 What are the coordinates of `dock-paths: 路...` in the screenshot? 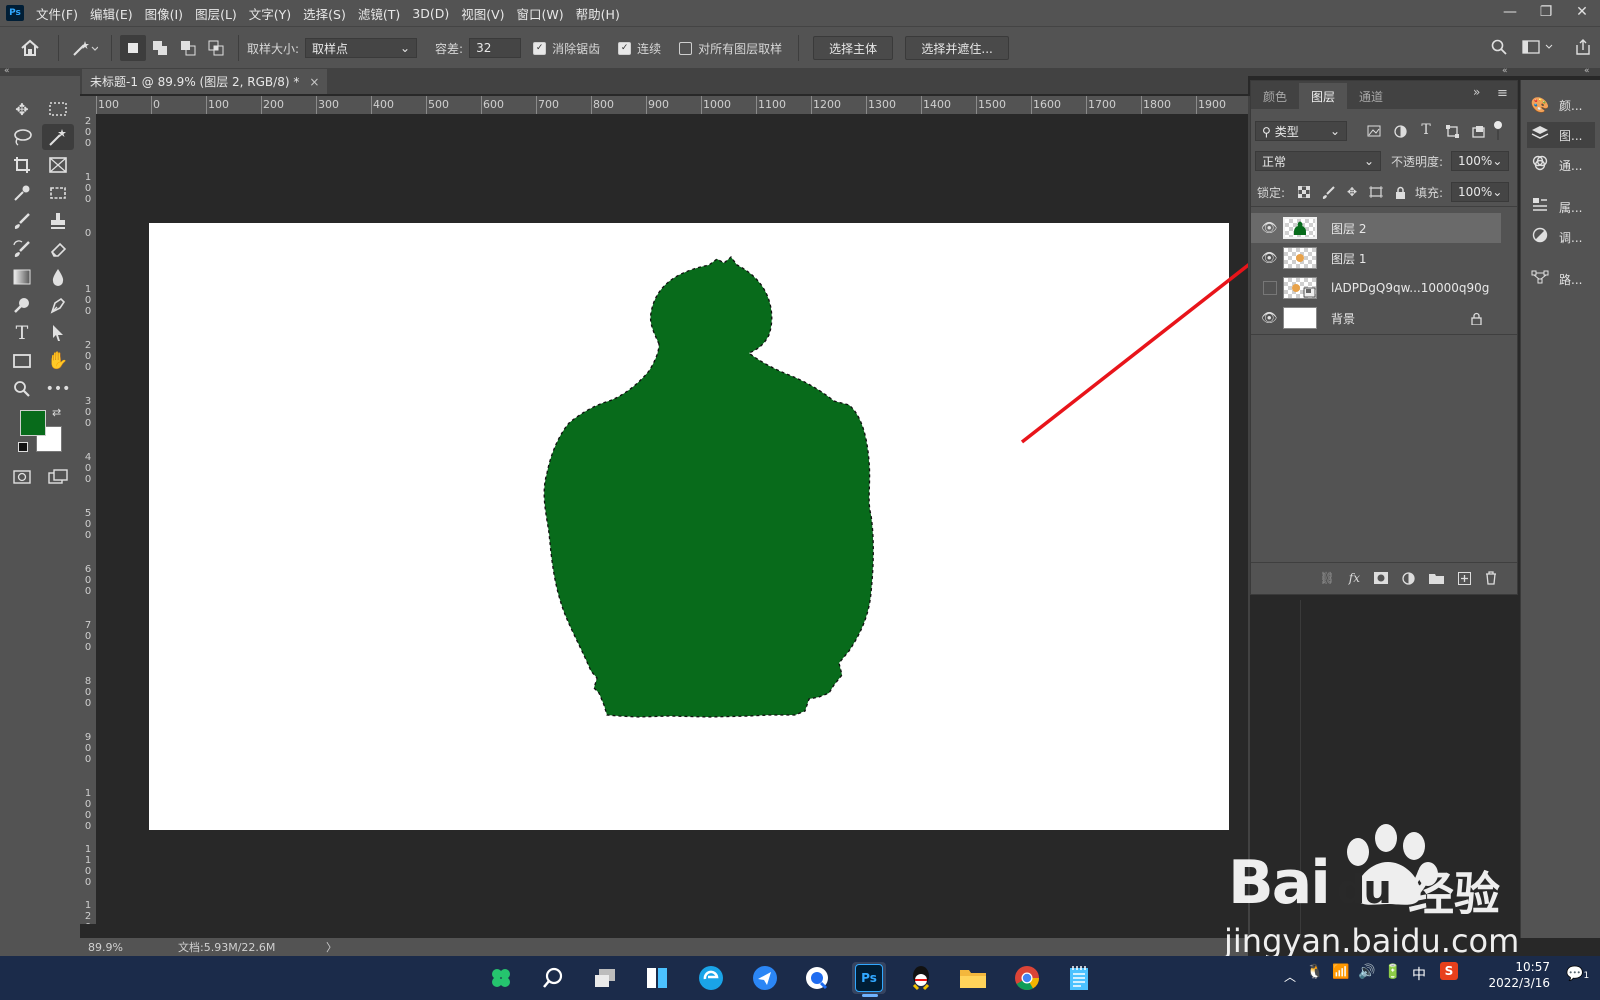 It's located at (1561, 279).